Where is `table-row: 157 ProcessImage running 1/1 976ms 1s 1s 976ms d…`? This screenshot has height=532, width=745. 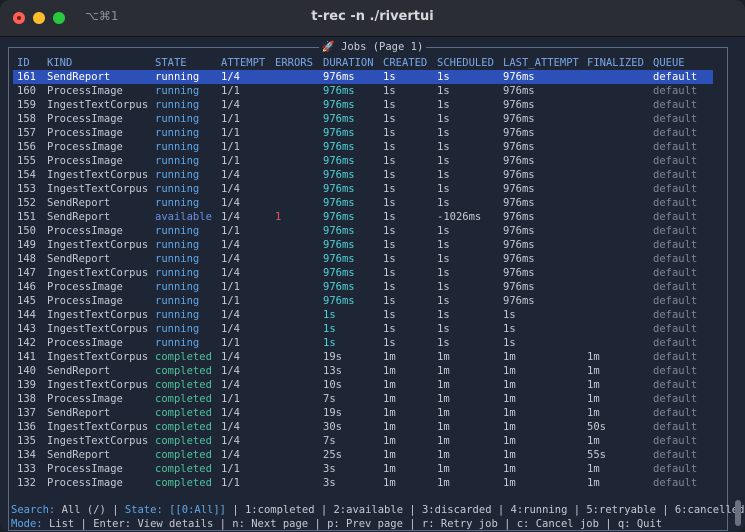
table-row: 157 ProcessImage running 1/1 976ms 1s 1s 976ms d… is located at coordinates (363, 133).